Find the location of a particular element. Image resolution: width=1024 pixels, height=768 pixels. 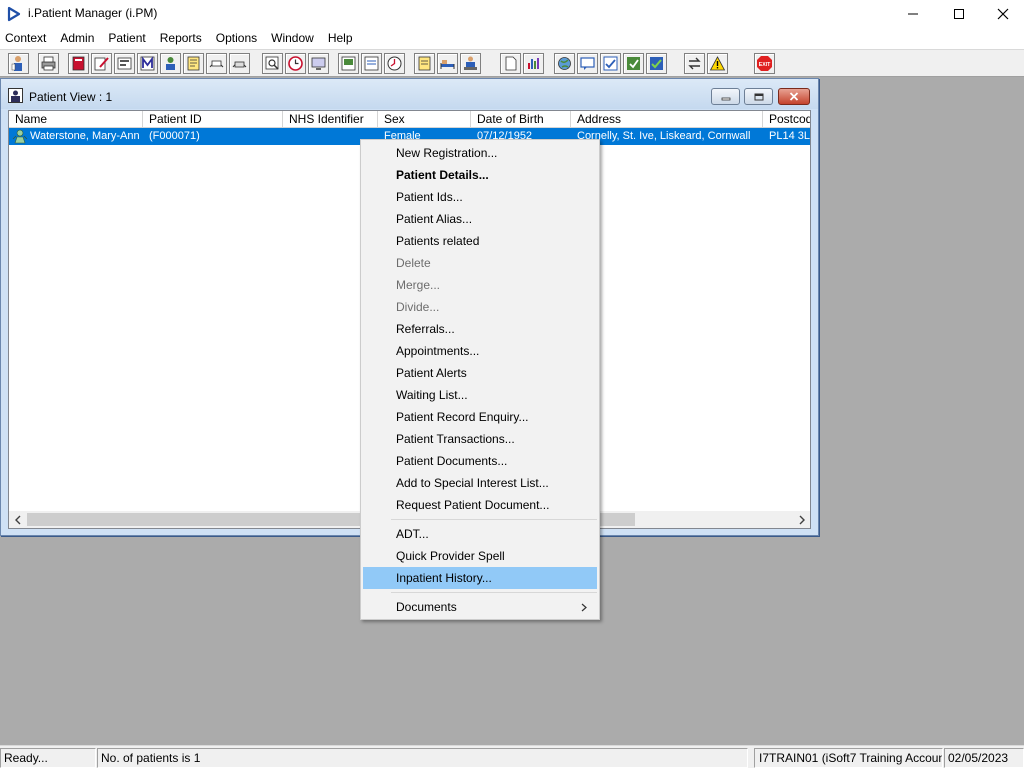

close-icon is located at coordinates (1003, 14).